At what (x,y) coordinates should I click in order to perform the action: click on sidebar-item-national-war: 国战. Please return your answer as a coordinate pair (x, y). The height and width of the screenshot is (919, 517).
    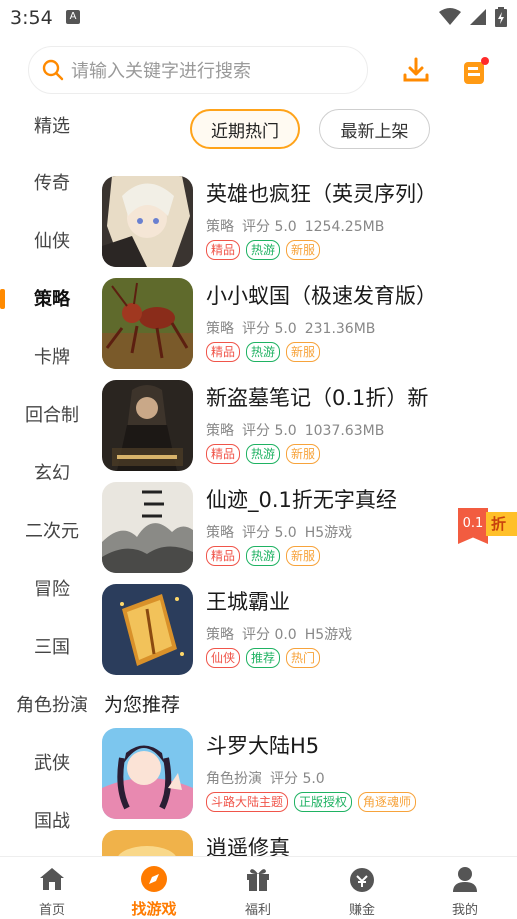
    Looking at the image, I should click on (52, 820).